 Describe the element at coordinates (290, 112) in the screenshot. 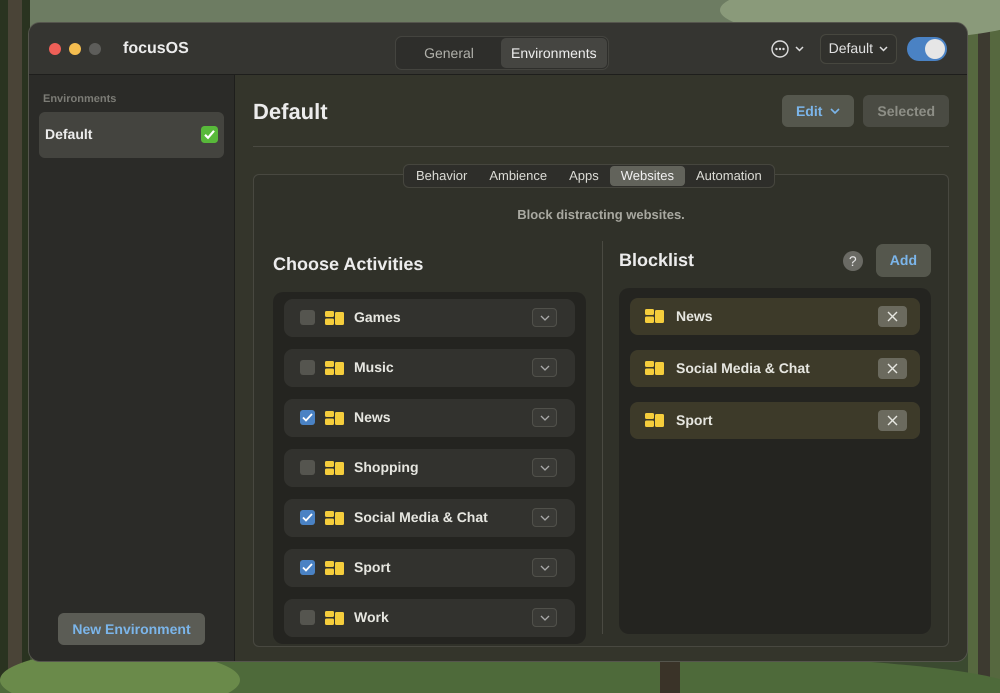

I see `environment-title: Default` at that location.